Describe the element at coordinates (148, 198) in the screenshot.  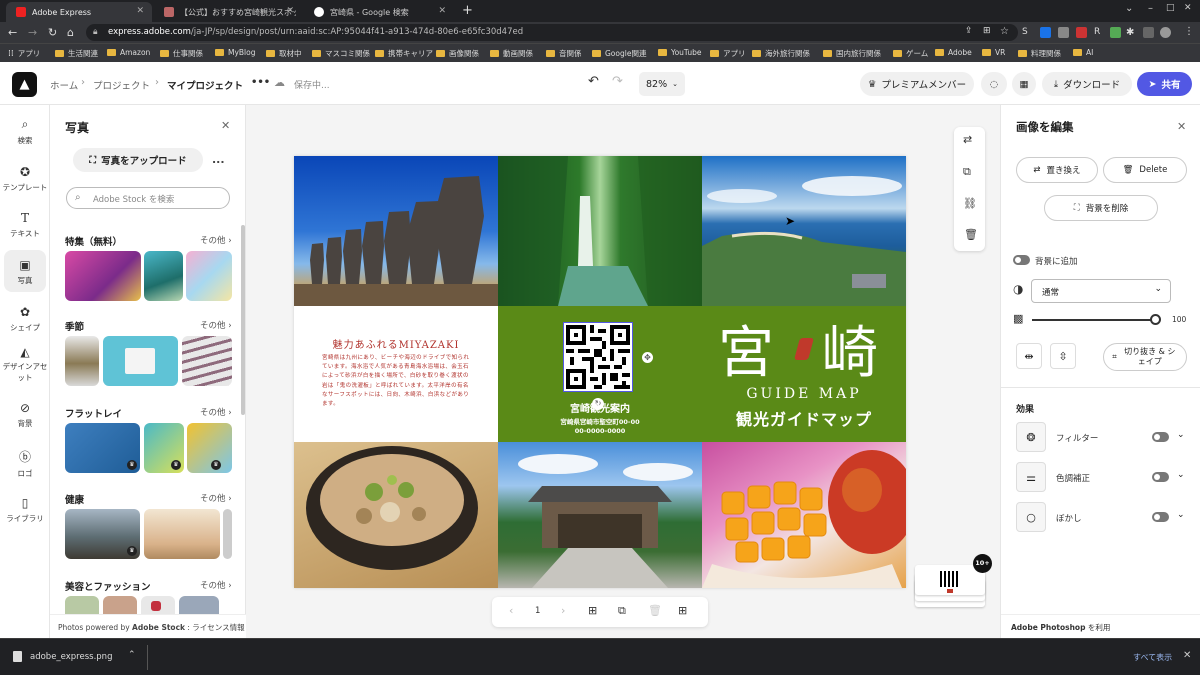
I see `stock-search-input: ⌕ Adobe Stock を検索` at that location.